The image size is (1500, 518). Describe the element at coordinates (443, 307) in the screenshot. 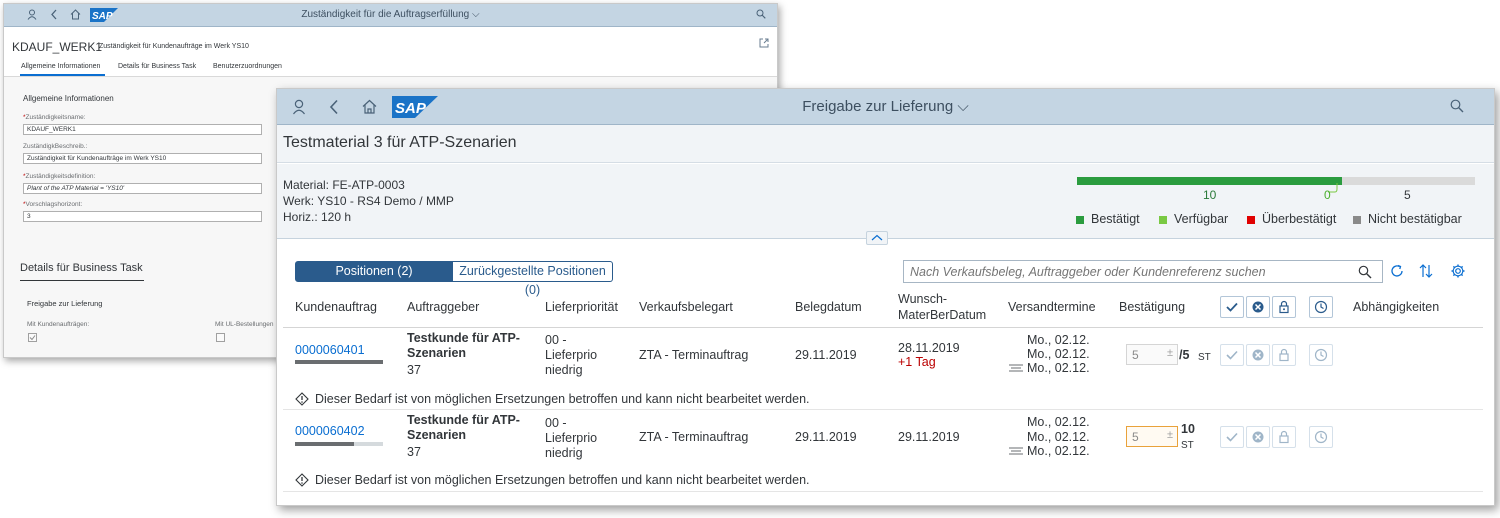

I see `col-auftraggeber: Auftraggeber` at that location.